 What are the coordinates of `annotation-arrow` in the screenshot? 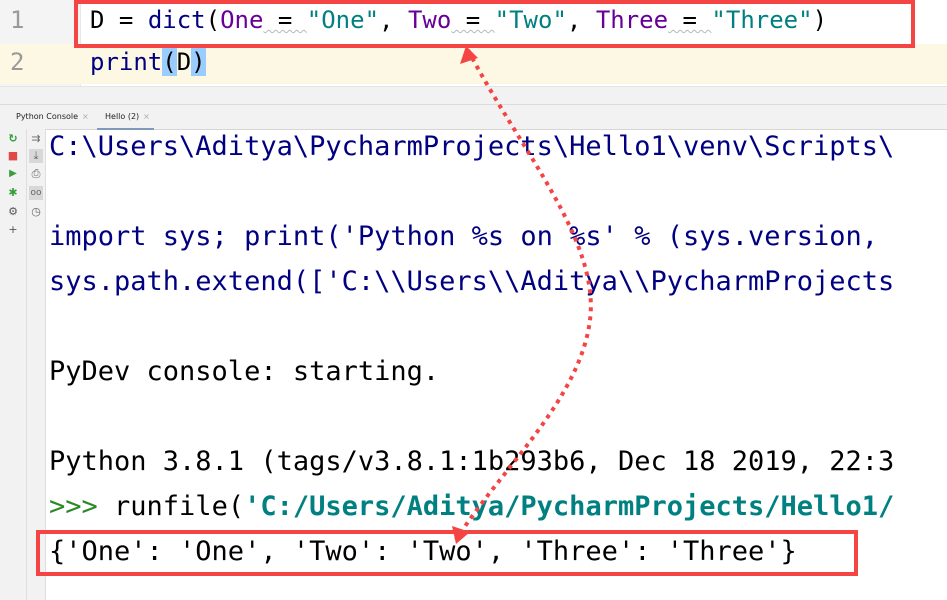 It's located at (522, 295).